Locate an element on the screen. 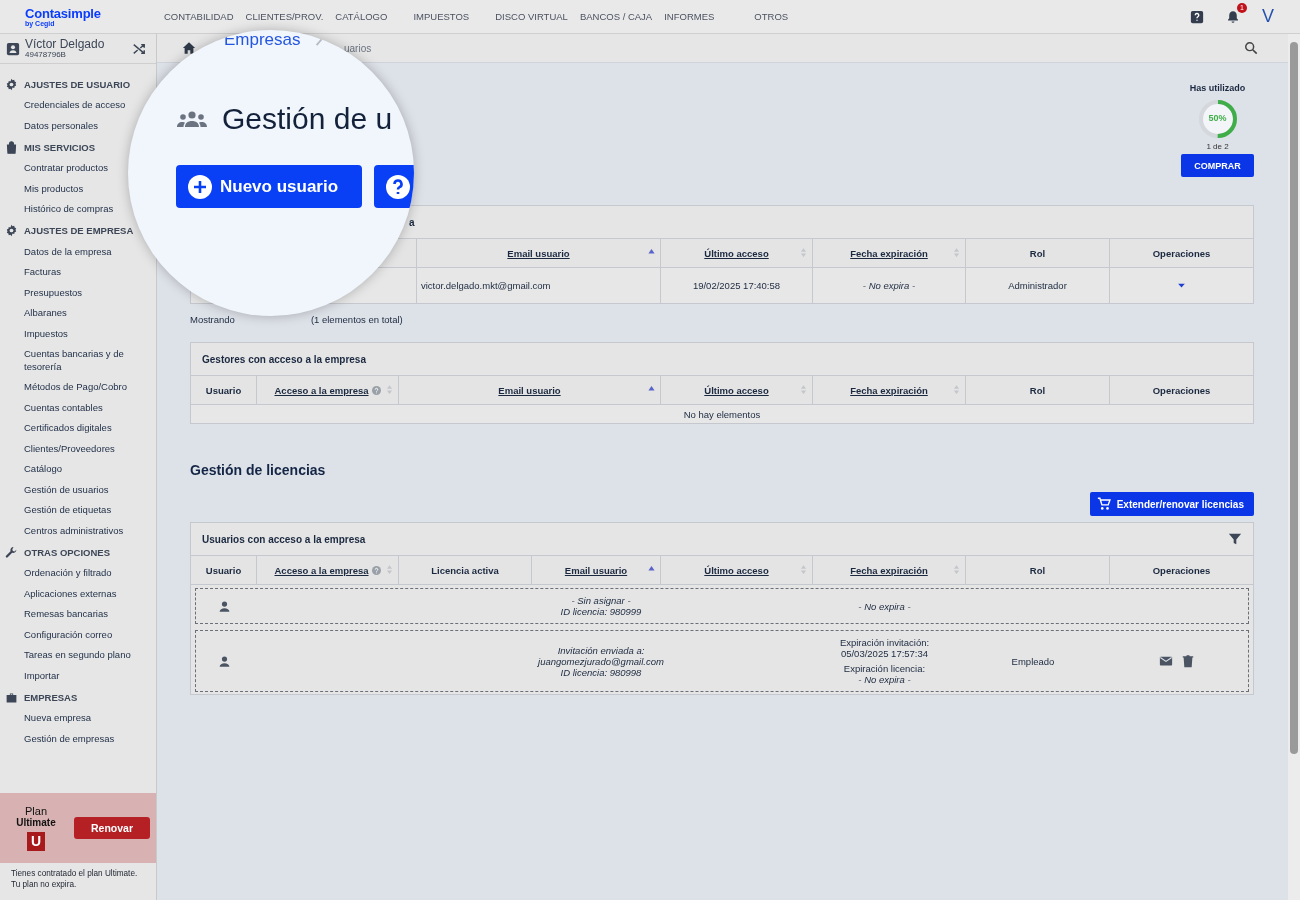  sidebar-item: Gestión de etiquetas is located at coordinates (59, 510).